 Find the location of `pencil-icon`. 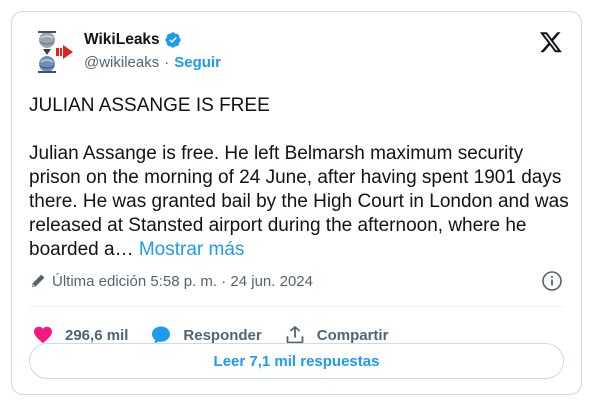

pencil-icon is located at coordinates (38, 281).